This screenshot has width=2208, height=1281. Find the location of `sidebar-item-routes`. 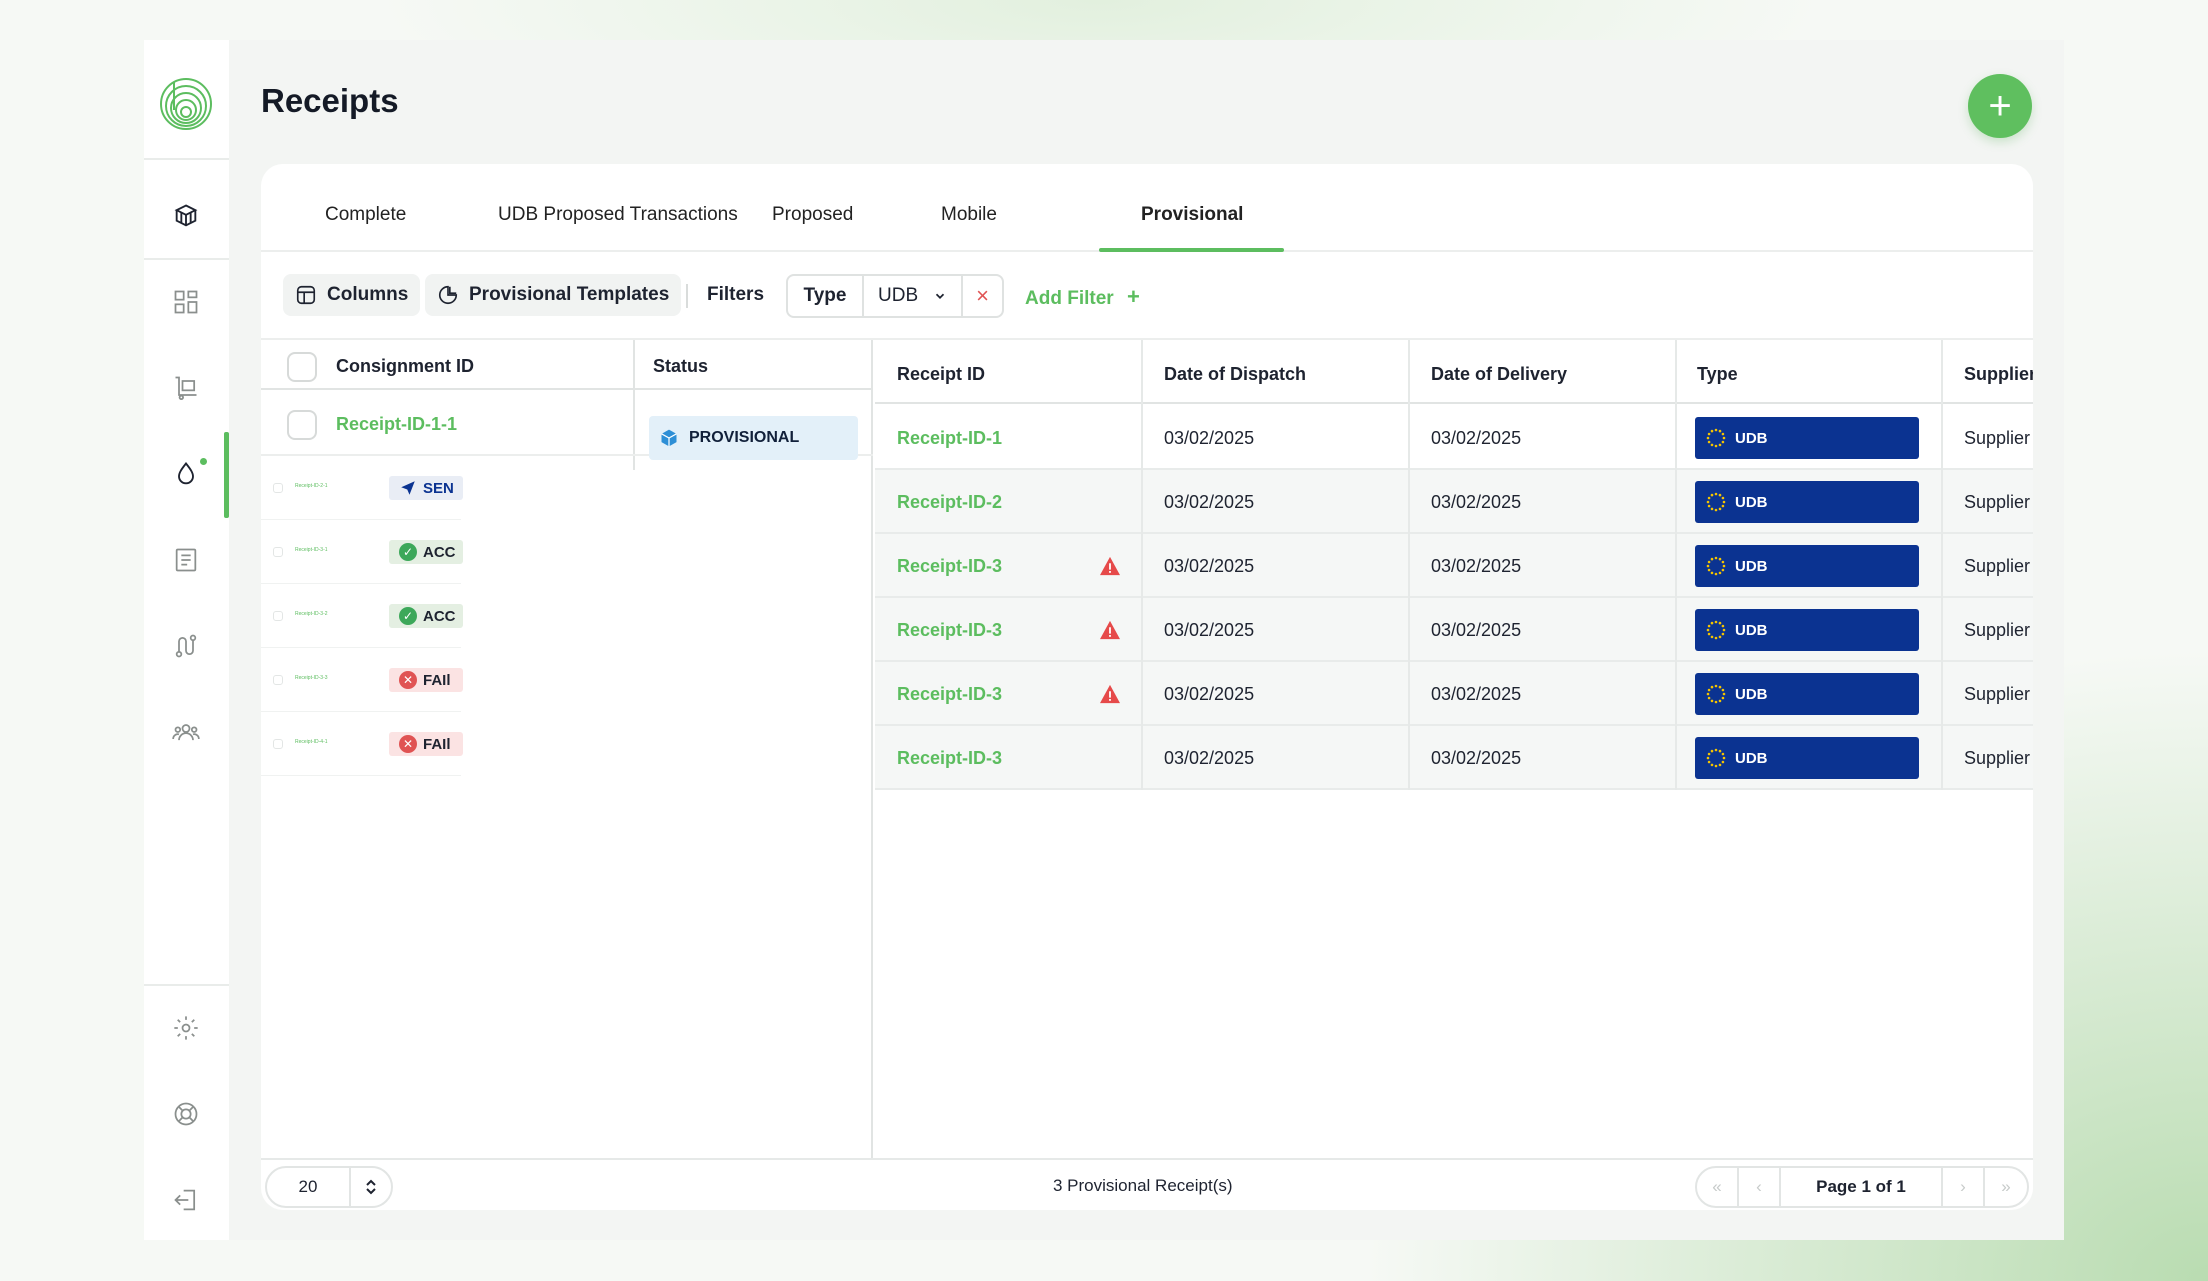

sidebar-item-routes is located at coordinates (186, 646).